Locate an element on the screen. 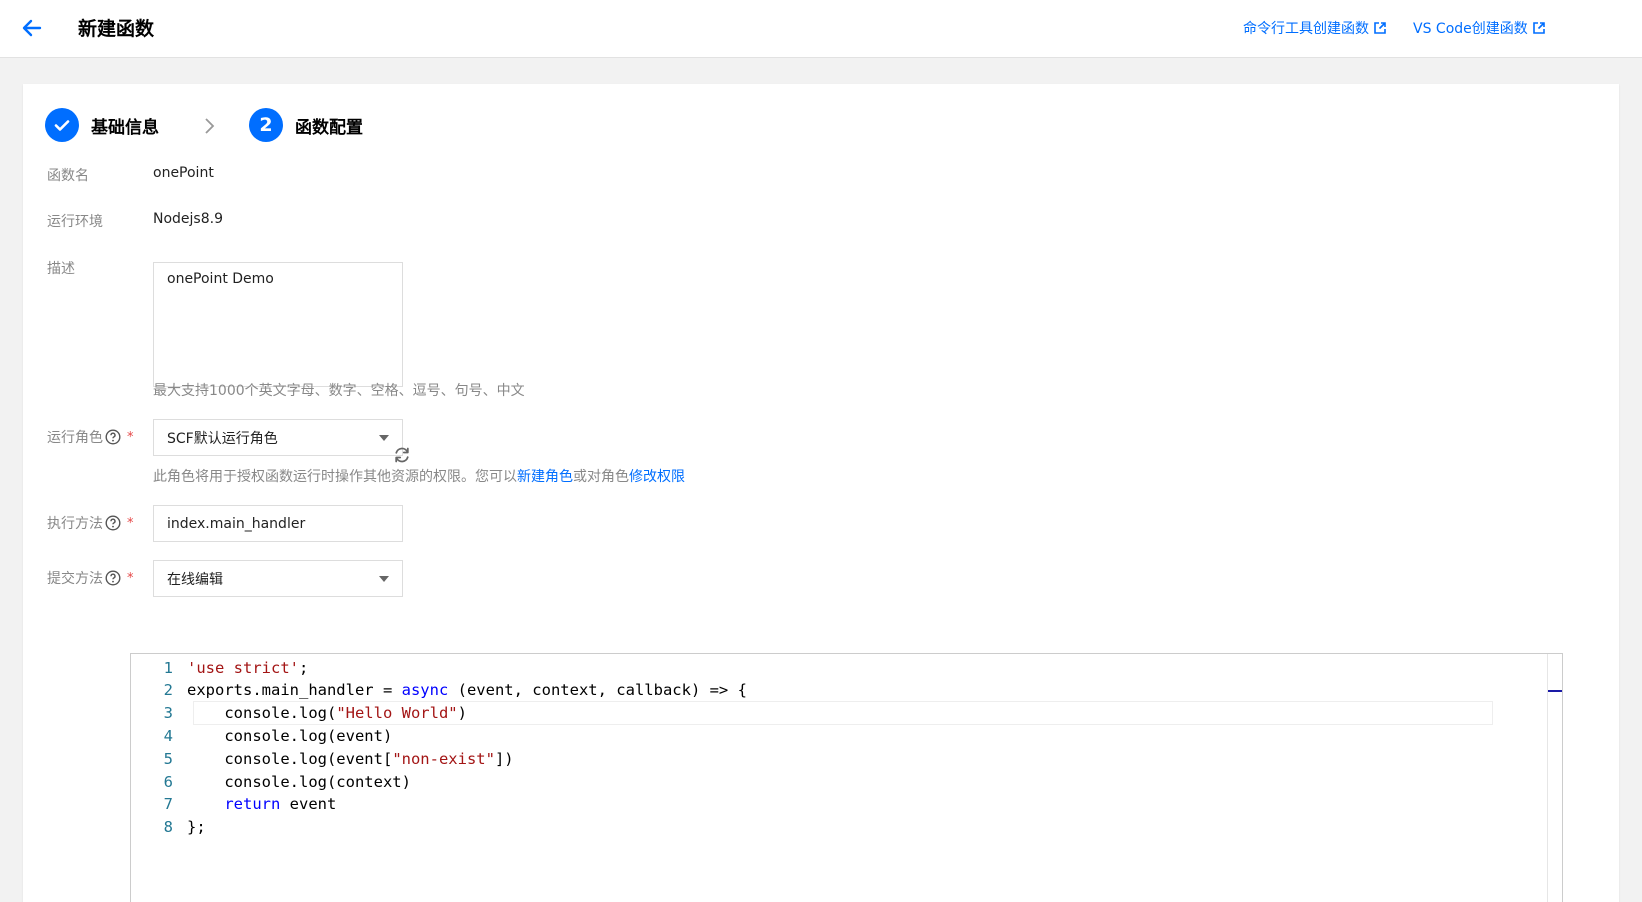 The image size is (1642, 902). function-name-label: 函数名 is located at coordinates (68, 176).